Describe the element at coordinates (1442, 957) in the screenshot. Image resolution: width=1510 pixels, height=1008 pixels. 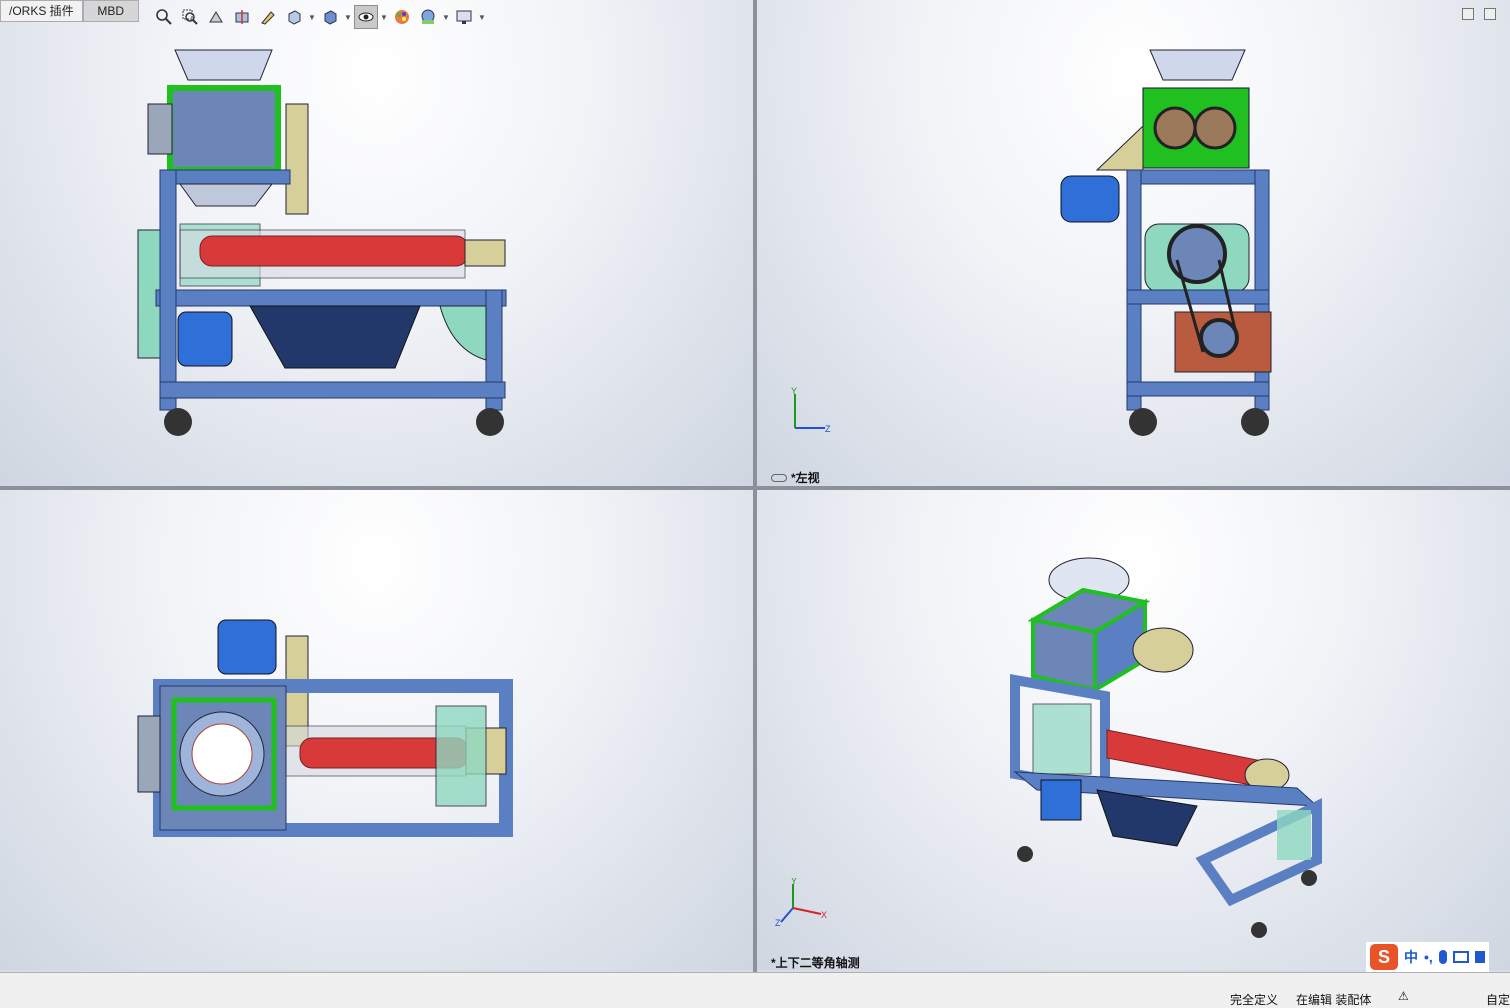
I see `microphone-icon` at that location.